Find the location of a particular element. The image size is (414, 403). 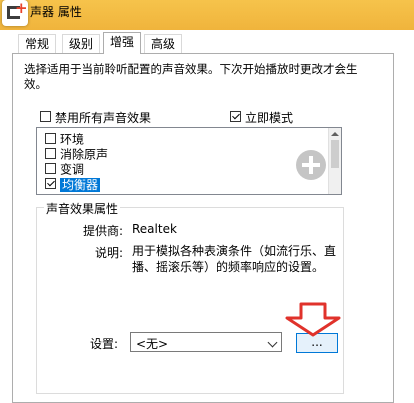

provider-label: 提供商: is located at coordinates (103, 231).